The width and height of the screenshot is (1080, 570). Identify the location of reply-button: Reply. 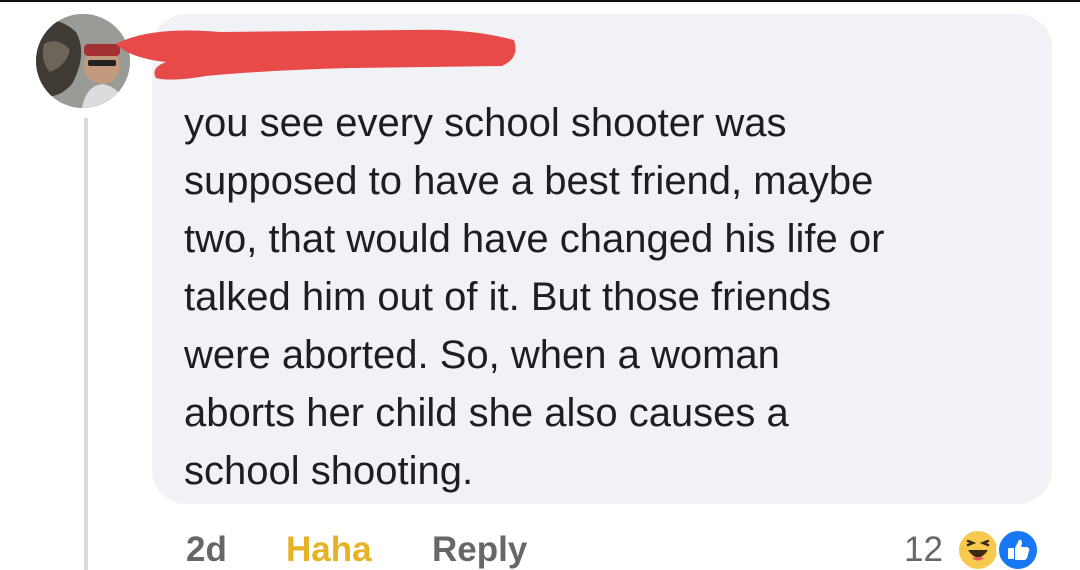
(479, 550).